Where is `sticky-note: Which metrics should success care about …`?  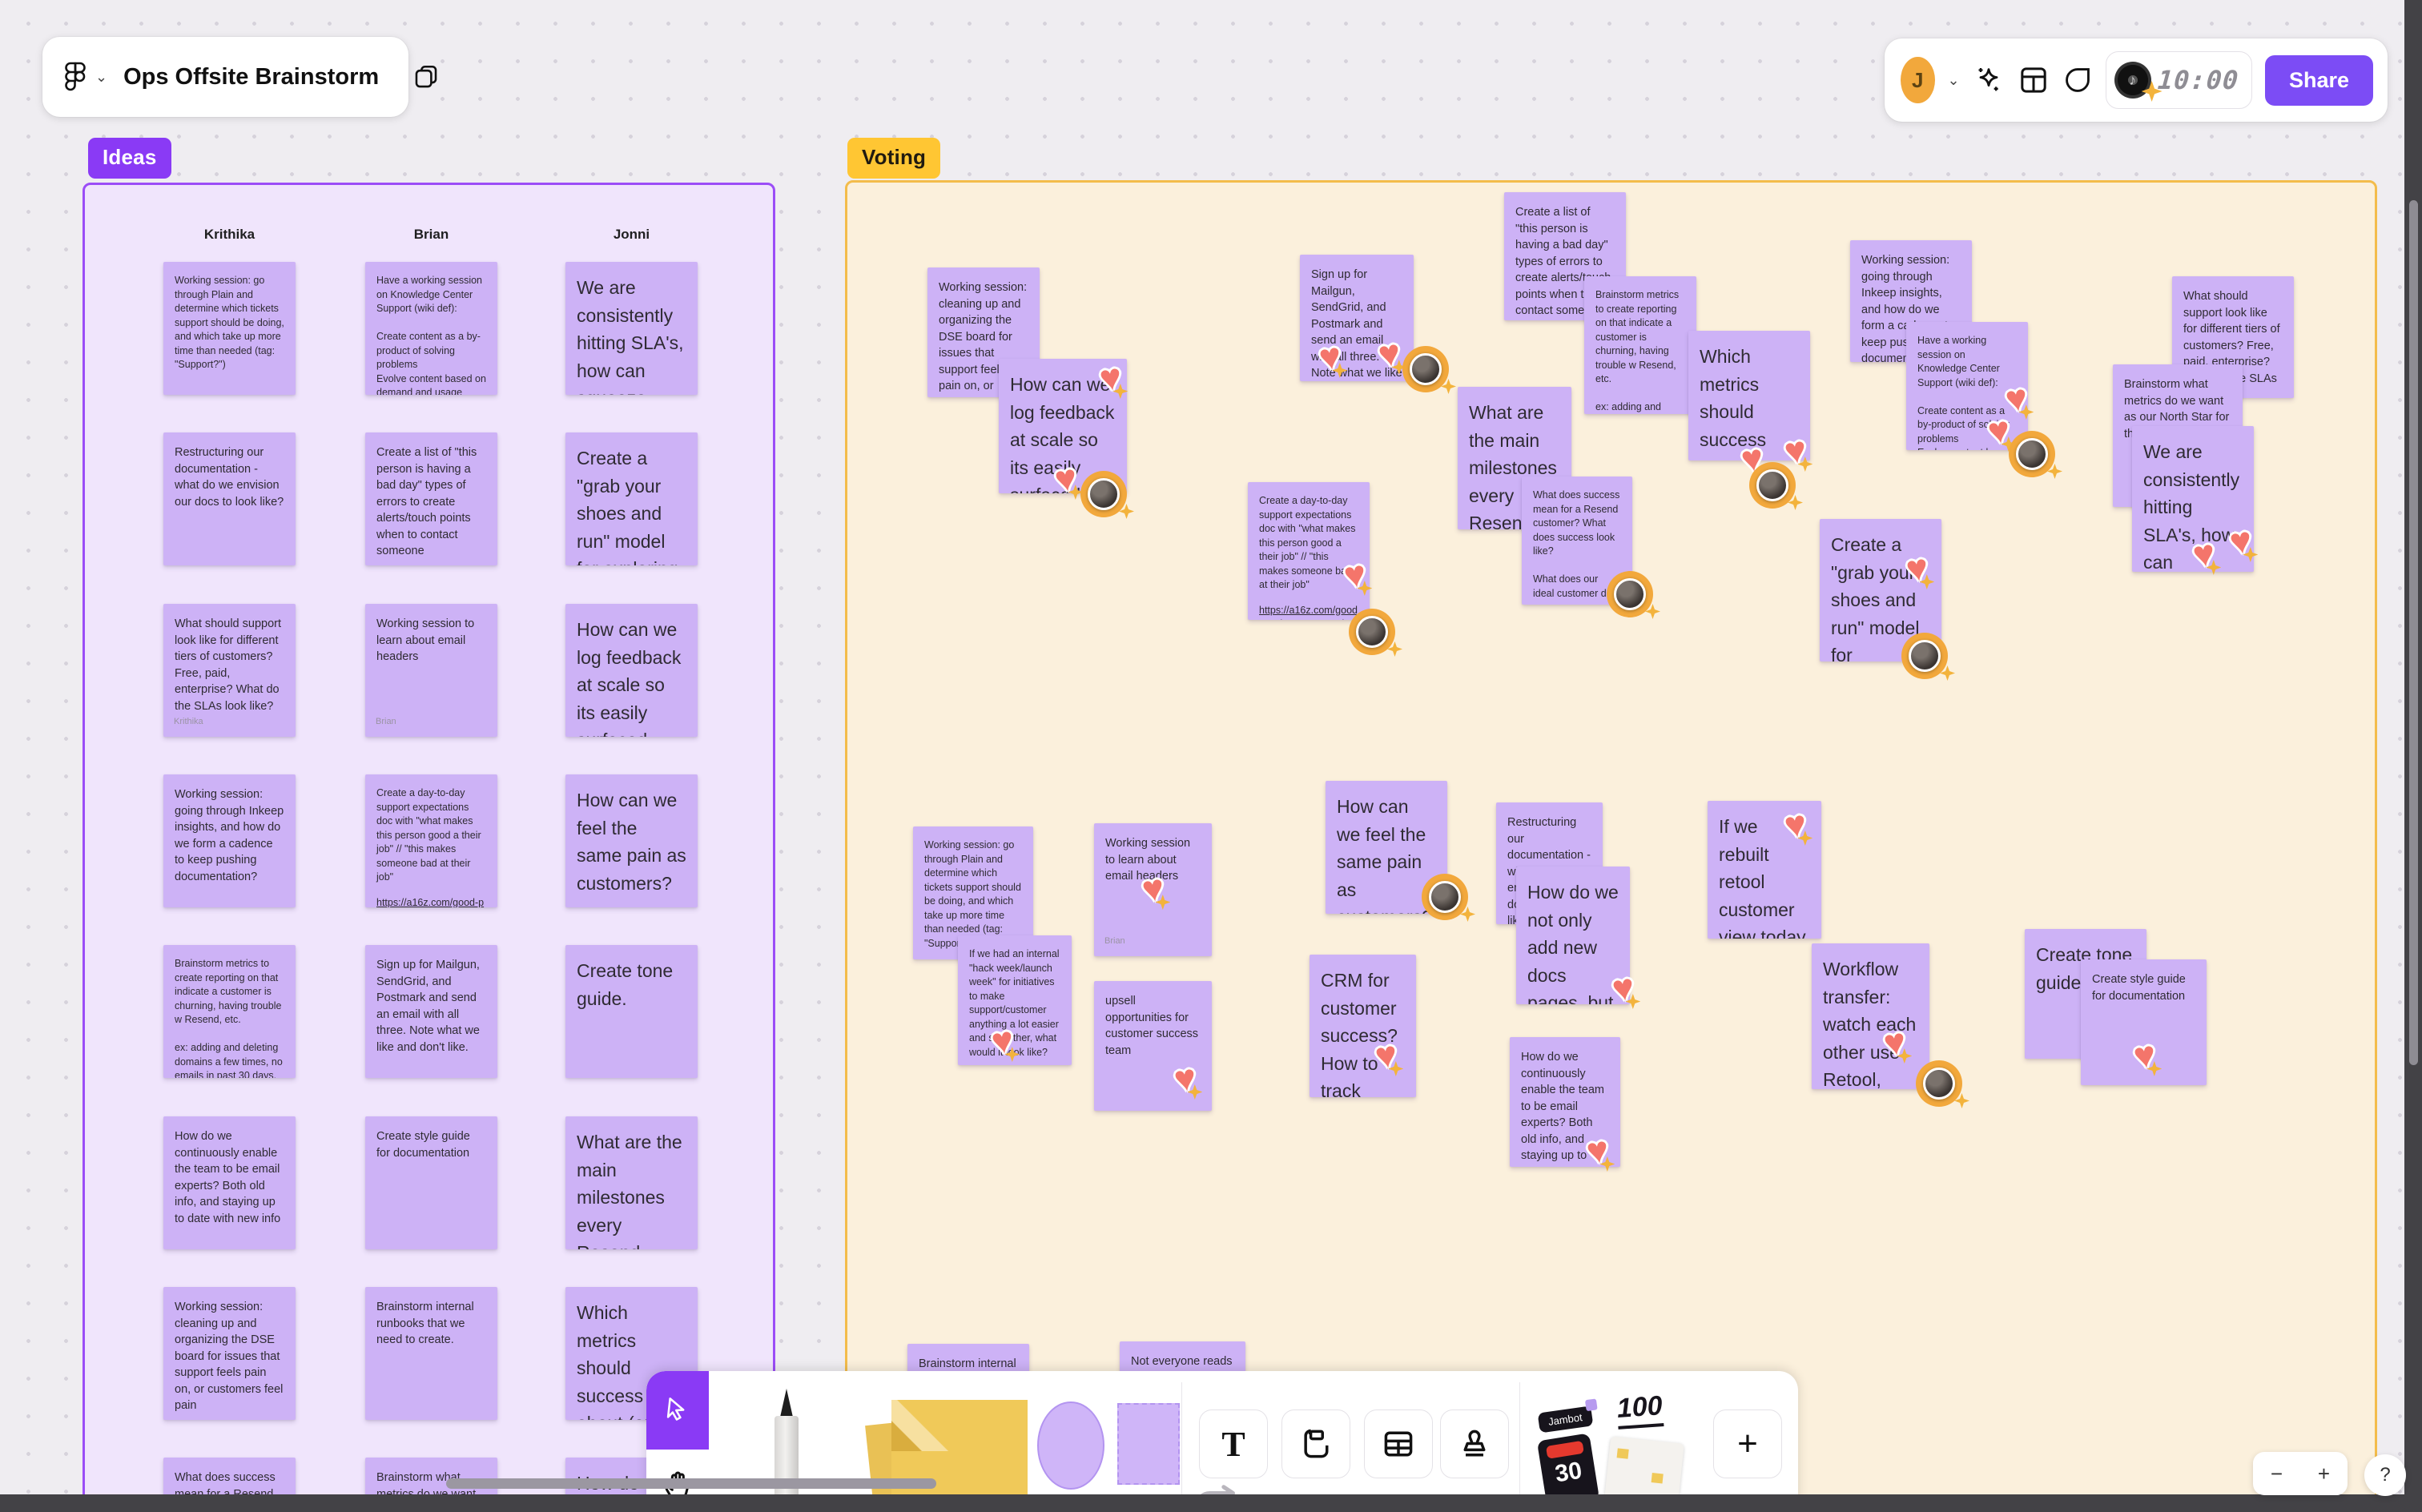
sticky-note: Which metrics should success care about … is located at coordinates (1749, 395).